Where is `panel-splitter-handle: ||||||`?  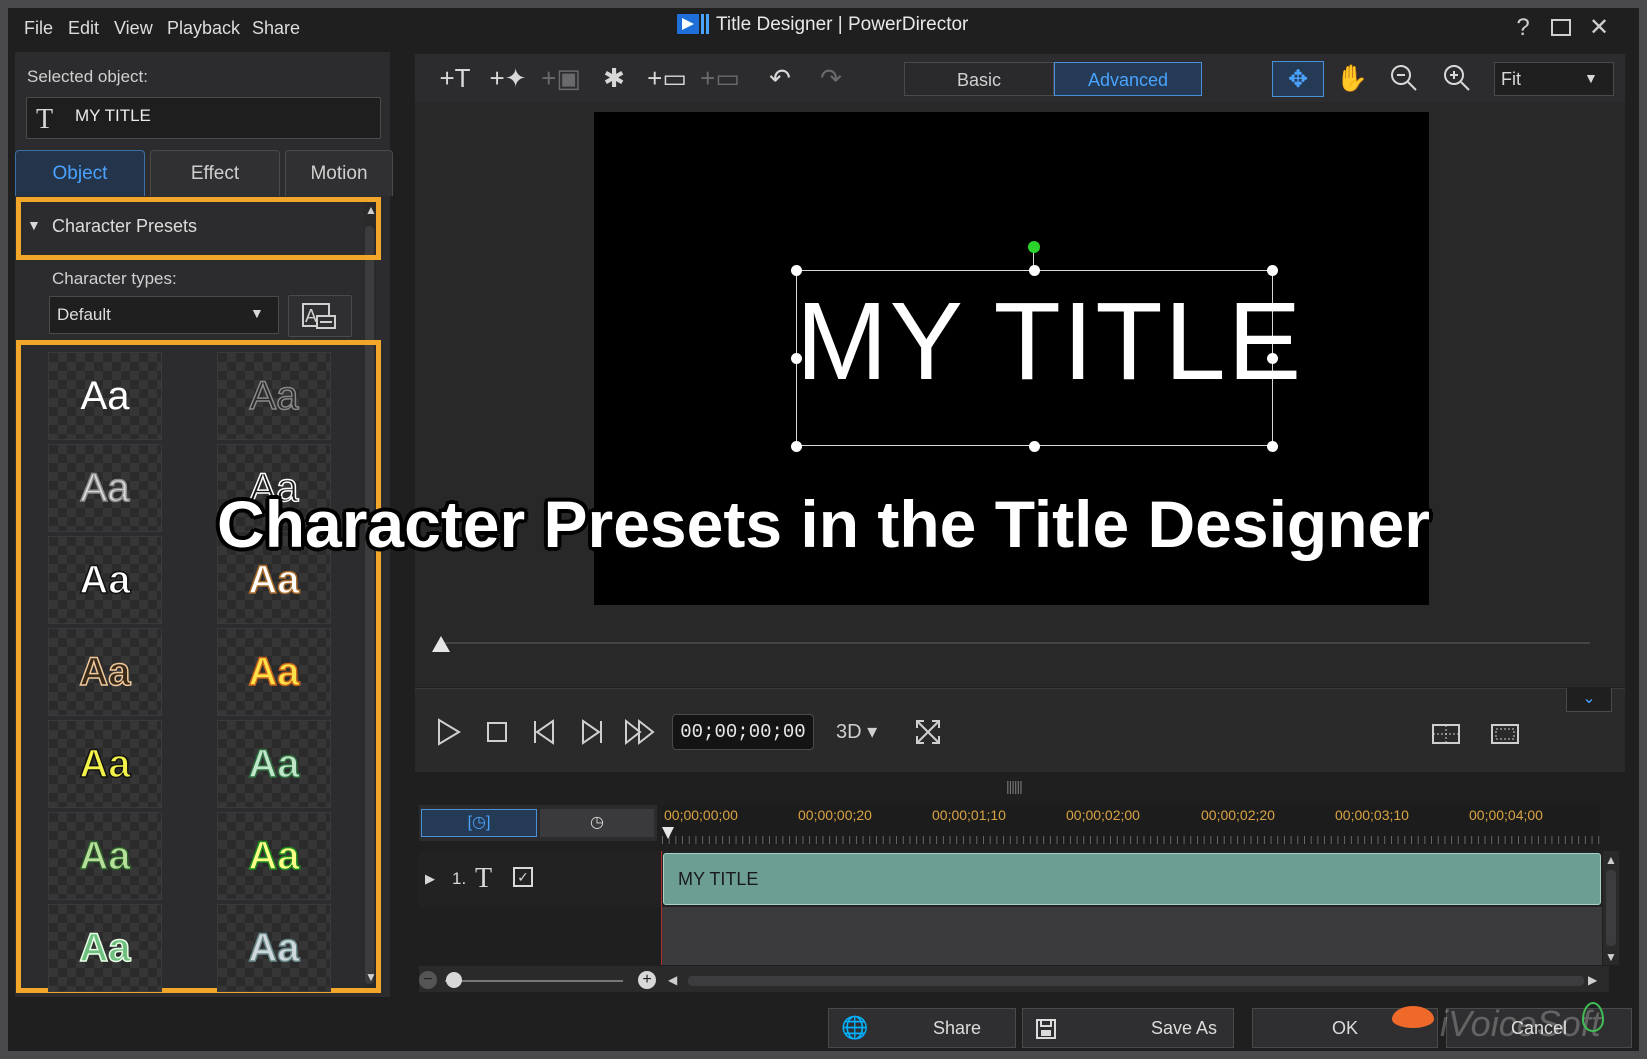 panel-splitter-handle: |||||| is located at coordinates (1014, 786).